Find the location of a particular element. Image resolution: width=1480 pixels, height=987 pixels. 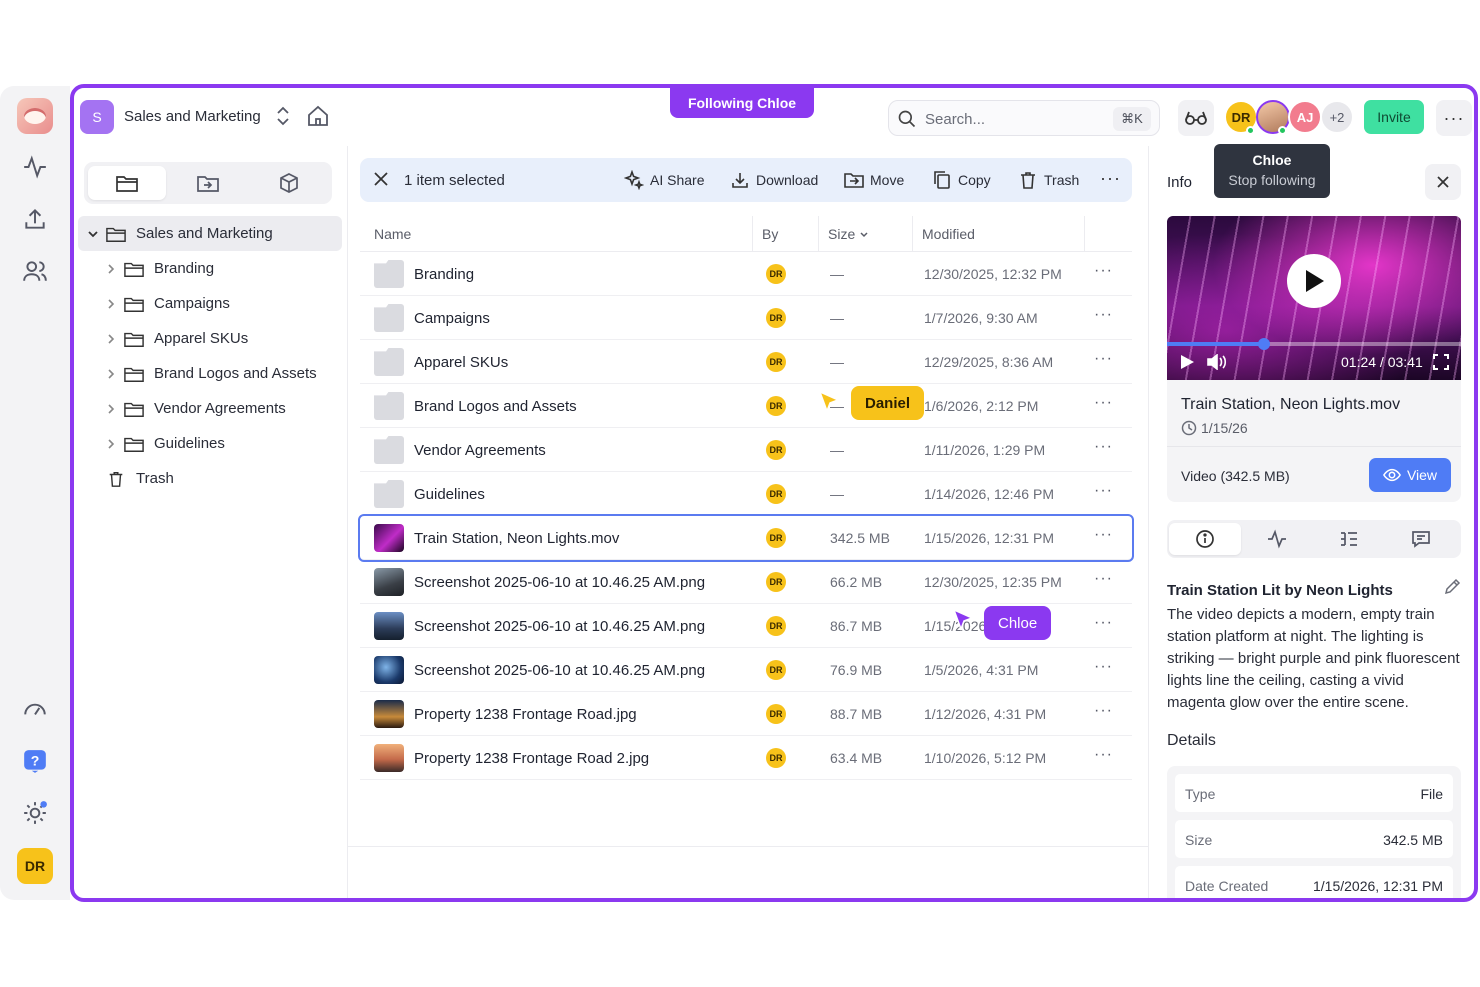

presence-avatar-aj: AJ is located at coordinates (1305, 117).